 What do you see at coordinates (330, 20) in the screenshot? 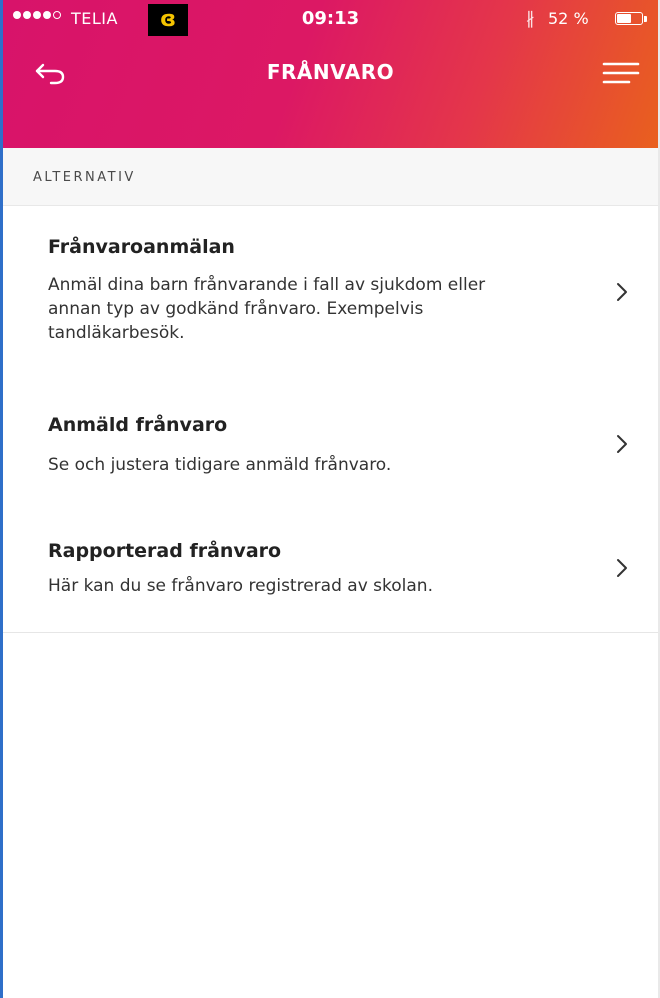
I see `status-bar: TELIA ɞ 09:13 ∦ 52 %` at bounding box center [330, 20].